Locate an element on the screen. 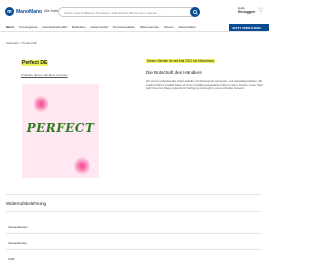 This screenshot has height=268, width=320. nav-item: Badmöbel is located at coordinates (79, 27).